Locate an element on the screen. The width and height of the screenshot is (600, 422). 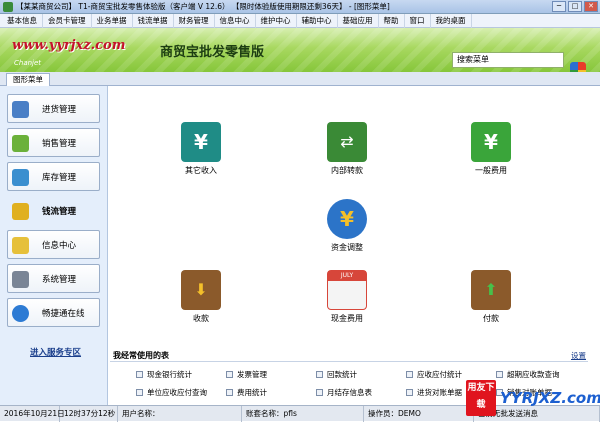
chest-out-icon: ⬆ is located at coordinates (491, 290).